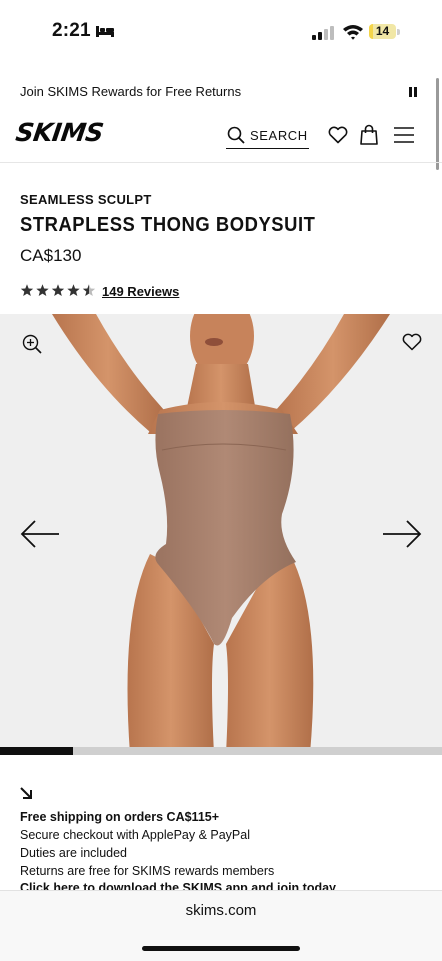 This screenshot has width=442, height=961. What do you see at coordinates (221, 162) in the screenshot?
I see `header-divider` at bounding box center [221, 162].